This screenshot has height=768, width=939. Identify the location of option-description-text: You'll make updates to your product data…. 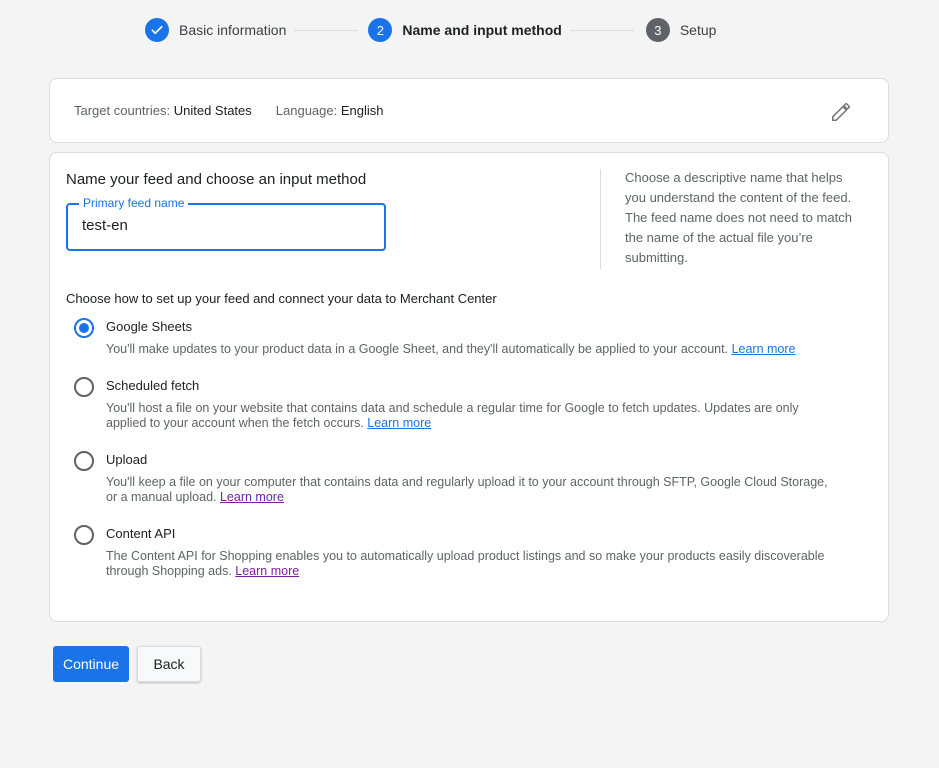
(417, 349).